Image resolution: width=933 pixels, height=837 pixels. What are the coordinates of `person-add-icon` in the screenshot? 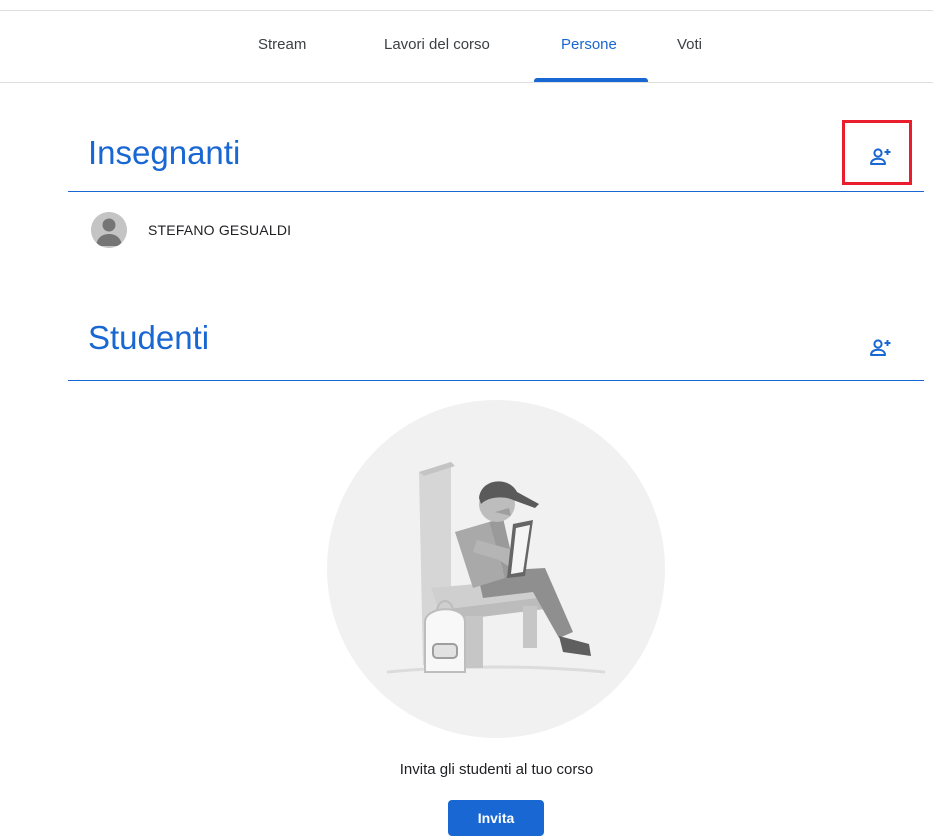 It's located at (880, 347).